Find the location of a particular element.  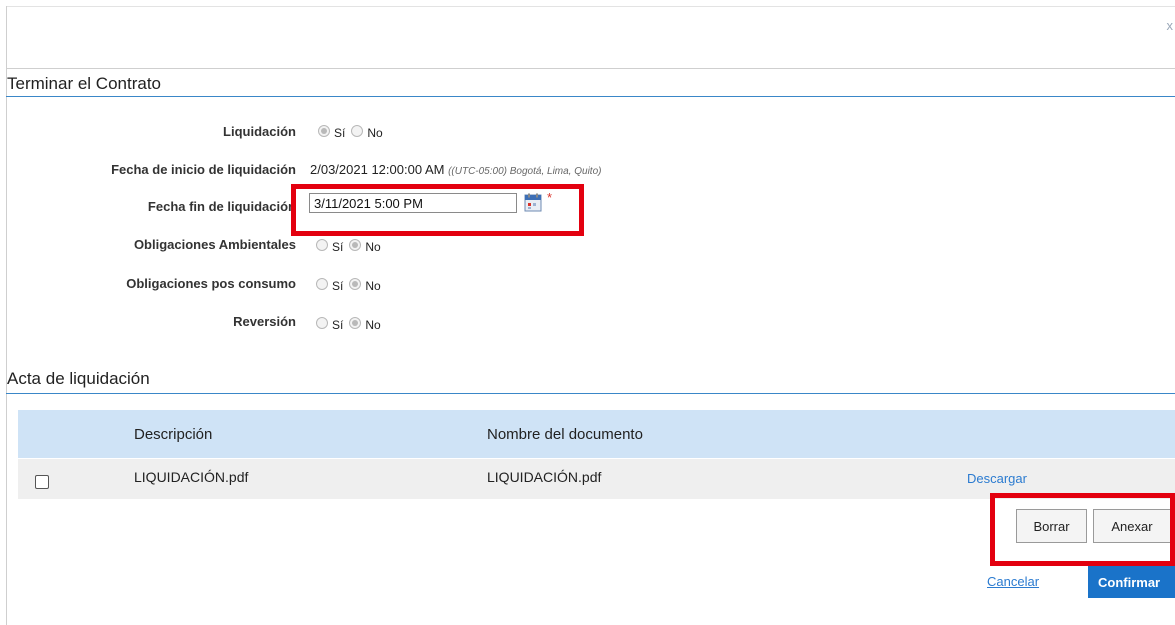

reversion-si-radio is located at coordinates (322, 323).